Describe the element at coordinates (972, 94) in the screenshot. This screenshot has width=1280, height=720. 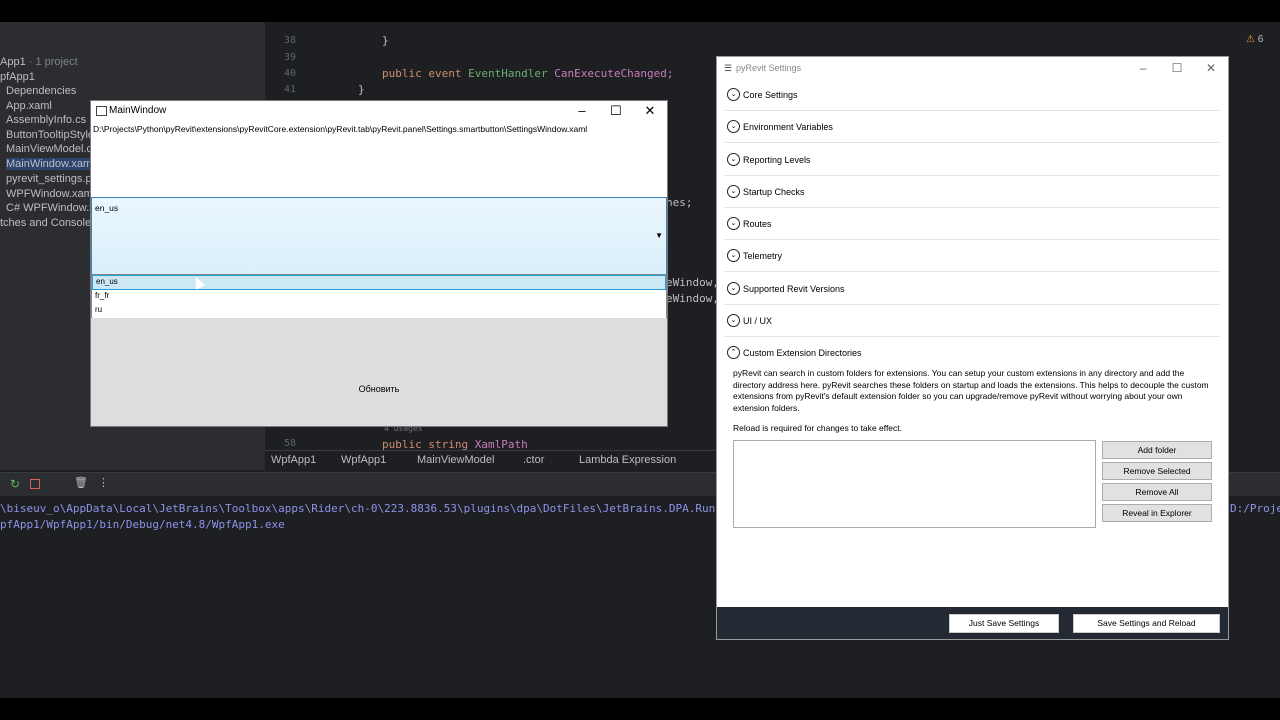
I see `section-core-settings: ⌄ Core Settings` at that location.